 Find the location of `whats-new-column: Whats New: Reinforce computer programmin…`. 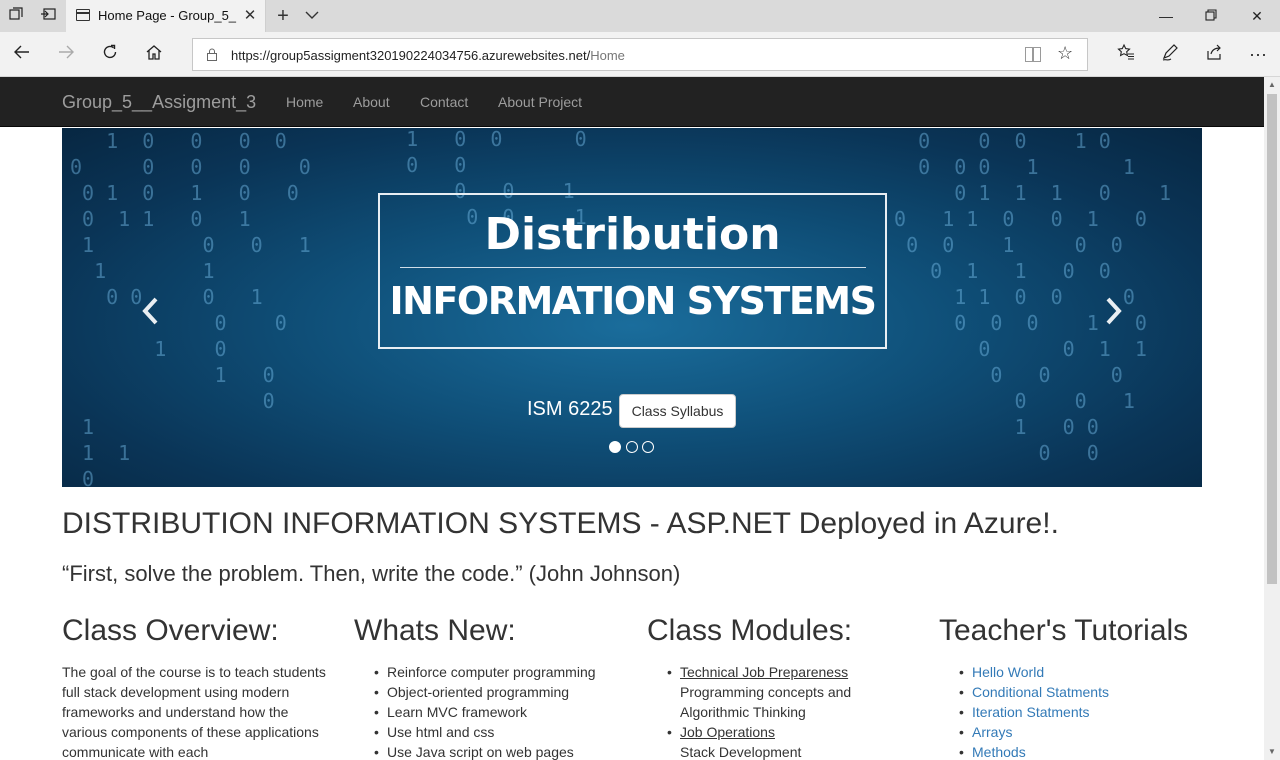

whats-new-column: Whats New: Reinforce computer programmin… is located at coordinates (489, 687).